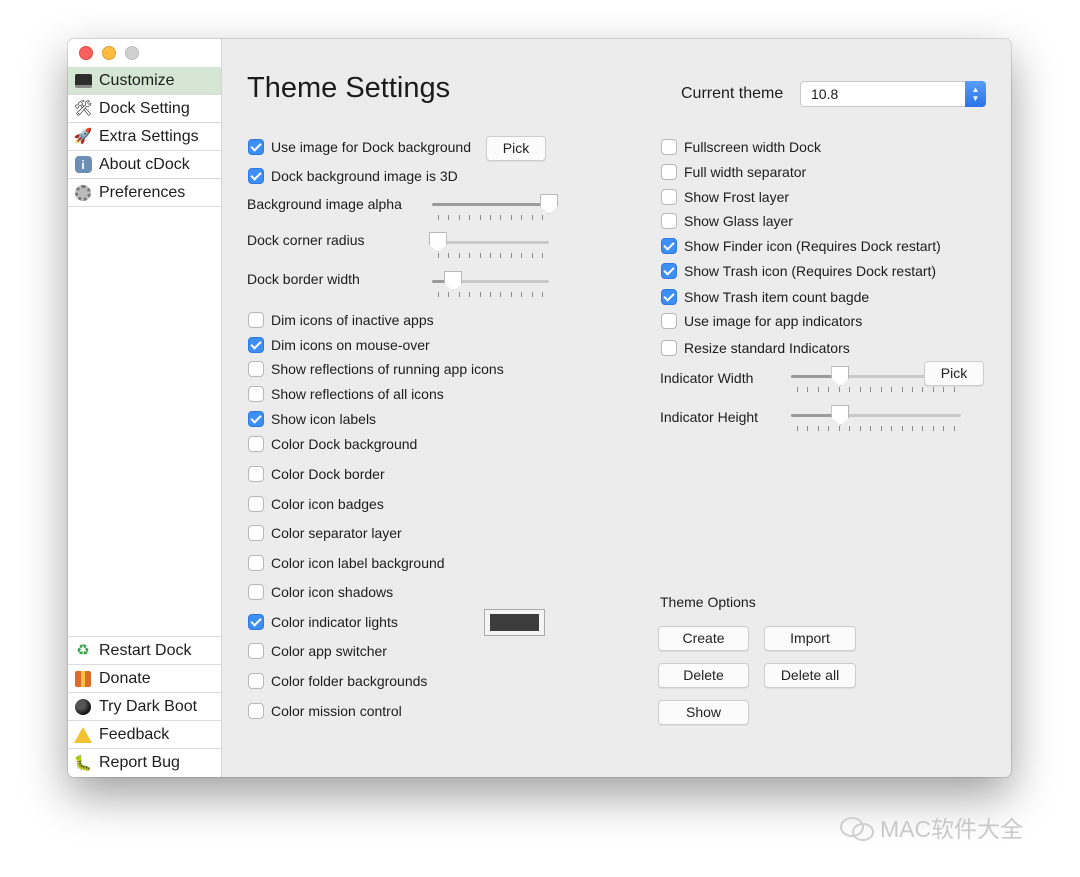  Describe the element at coordinates (144, 763) in the screenshot. I see `sidebar-item-report-bug: 🐛 Report Bug` at that location.